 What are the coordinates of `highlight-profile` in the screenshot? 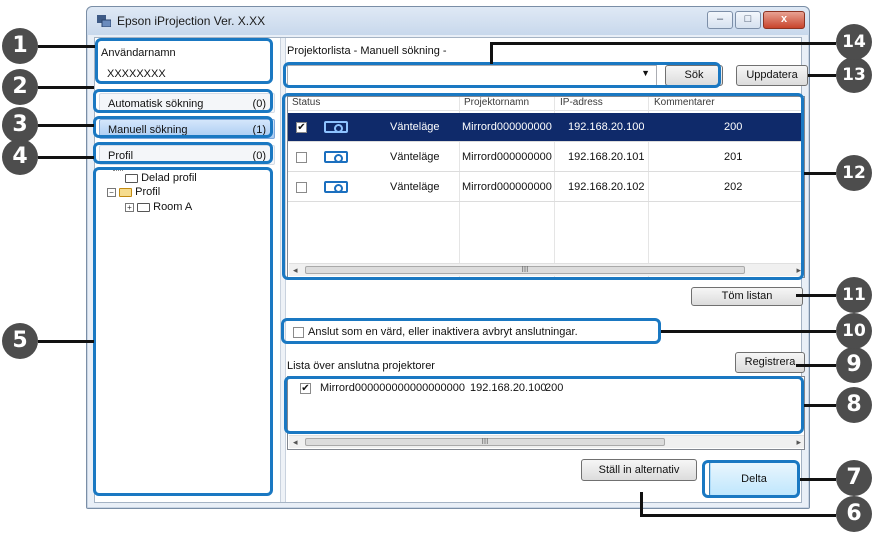 It's located at (183, 153).